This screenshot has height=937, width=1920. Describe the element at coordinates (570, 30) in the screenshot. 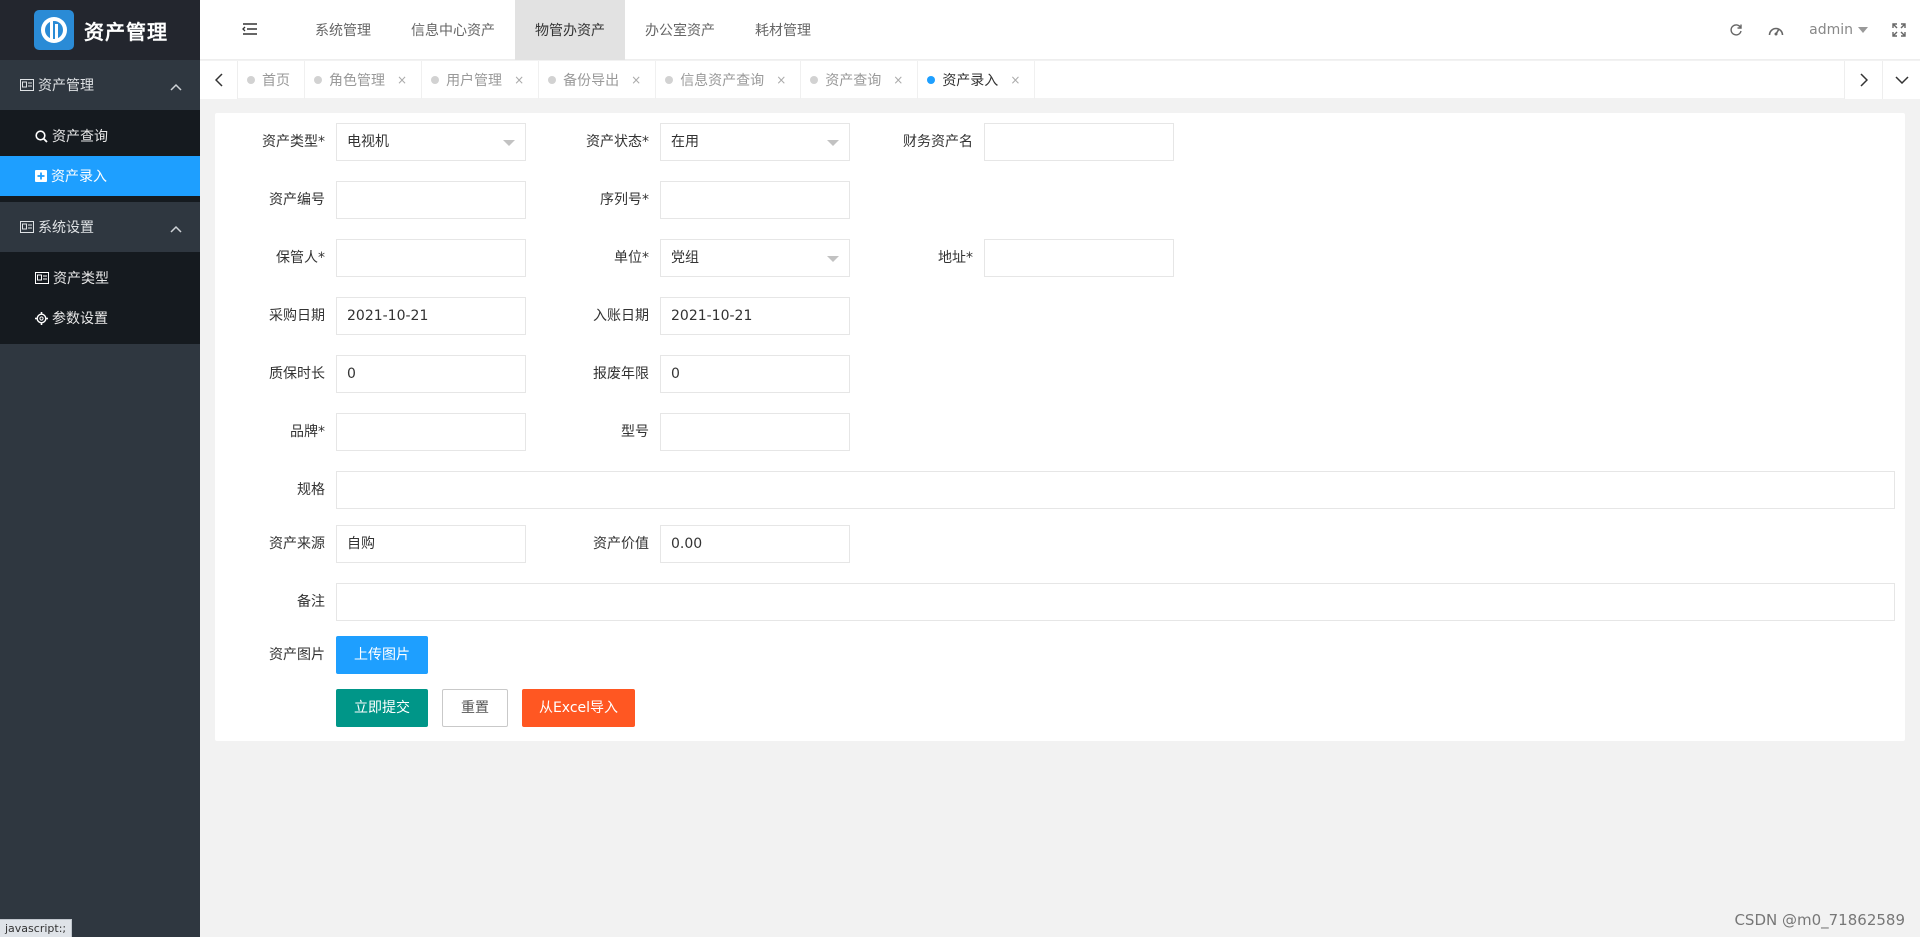

I see `topnav-property-office-assets: 物管办资产` at that location.